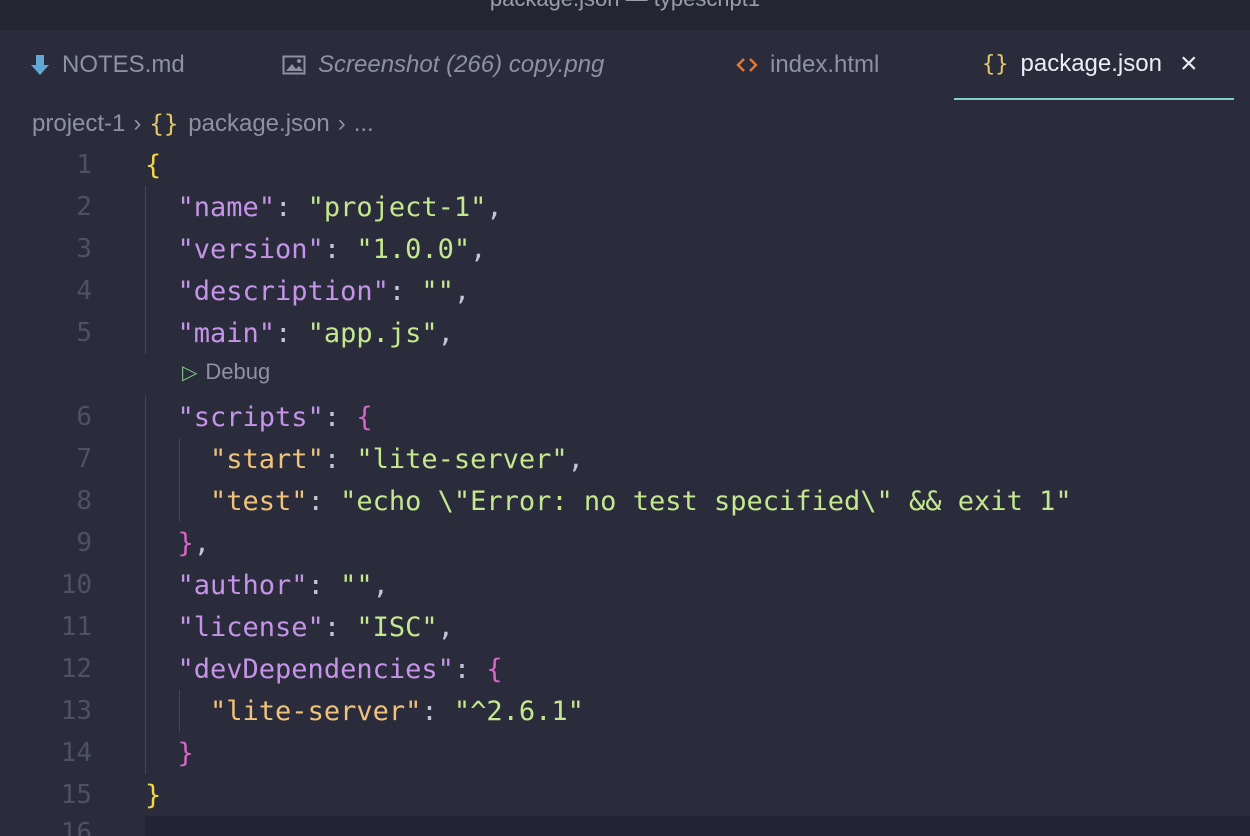 This screenshot has width=1250, height=836. I want to click on tab-notes-md: NOTES.md, so click(107, 65).